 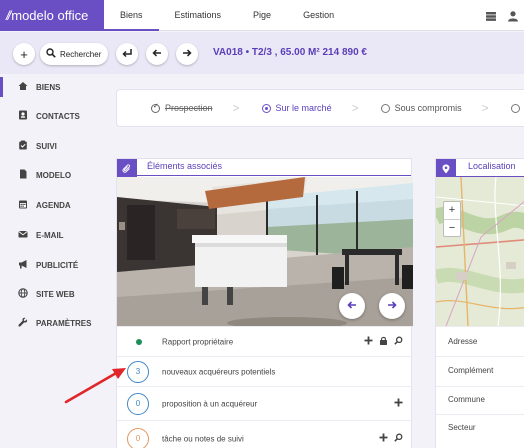 I want to click on tab-pige: Pige, so click(x=262, y=15).